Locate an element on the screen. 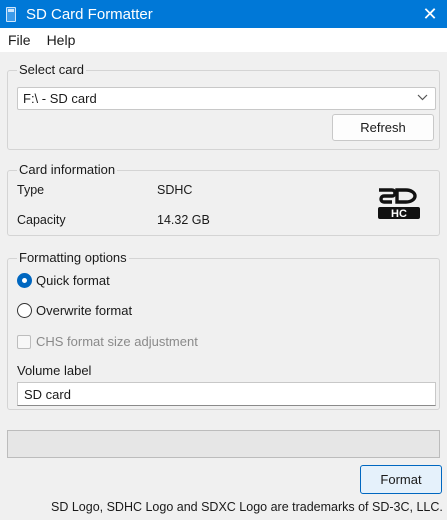 The height and width of the screenshot is (520, 447). type-value: SDHC is located at coordinates (175, 190).